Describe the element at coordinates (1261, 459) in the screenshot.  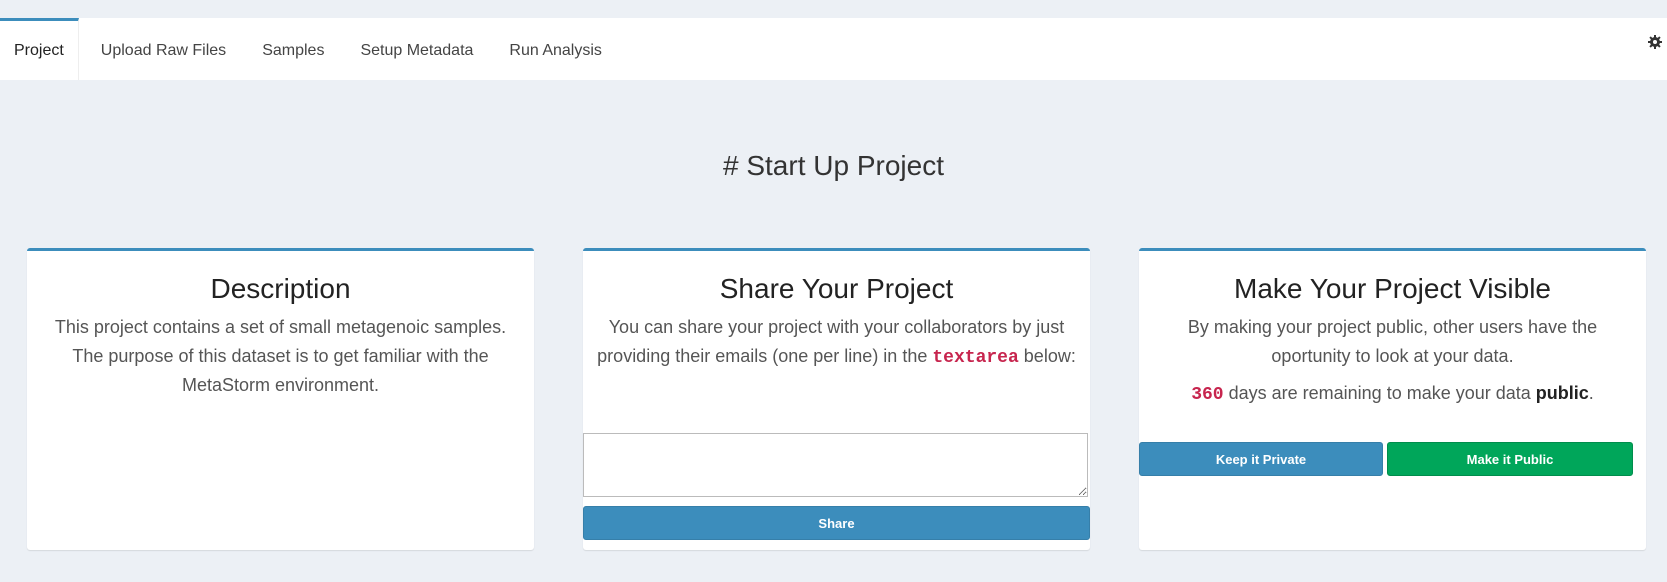
I see `keep-private-button: Keep it Private` at that location.